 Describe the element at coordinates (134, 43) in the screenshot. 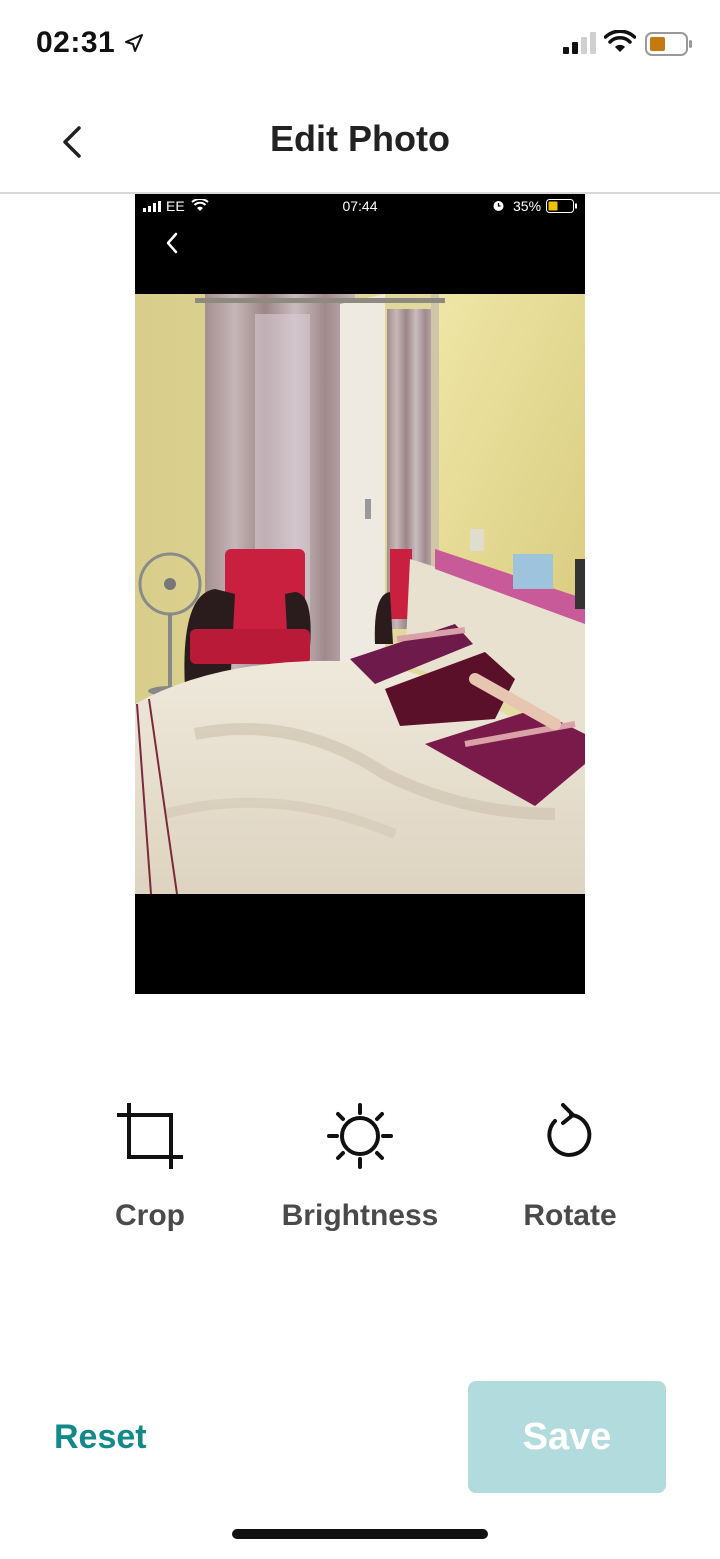

I see `location-arrow-icon` at that location.